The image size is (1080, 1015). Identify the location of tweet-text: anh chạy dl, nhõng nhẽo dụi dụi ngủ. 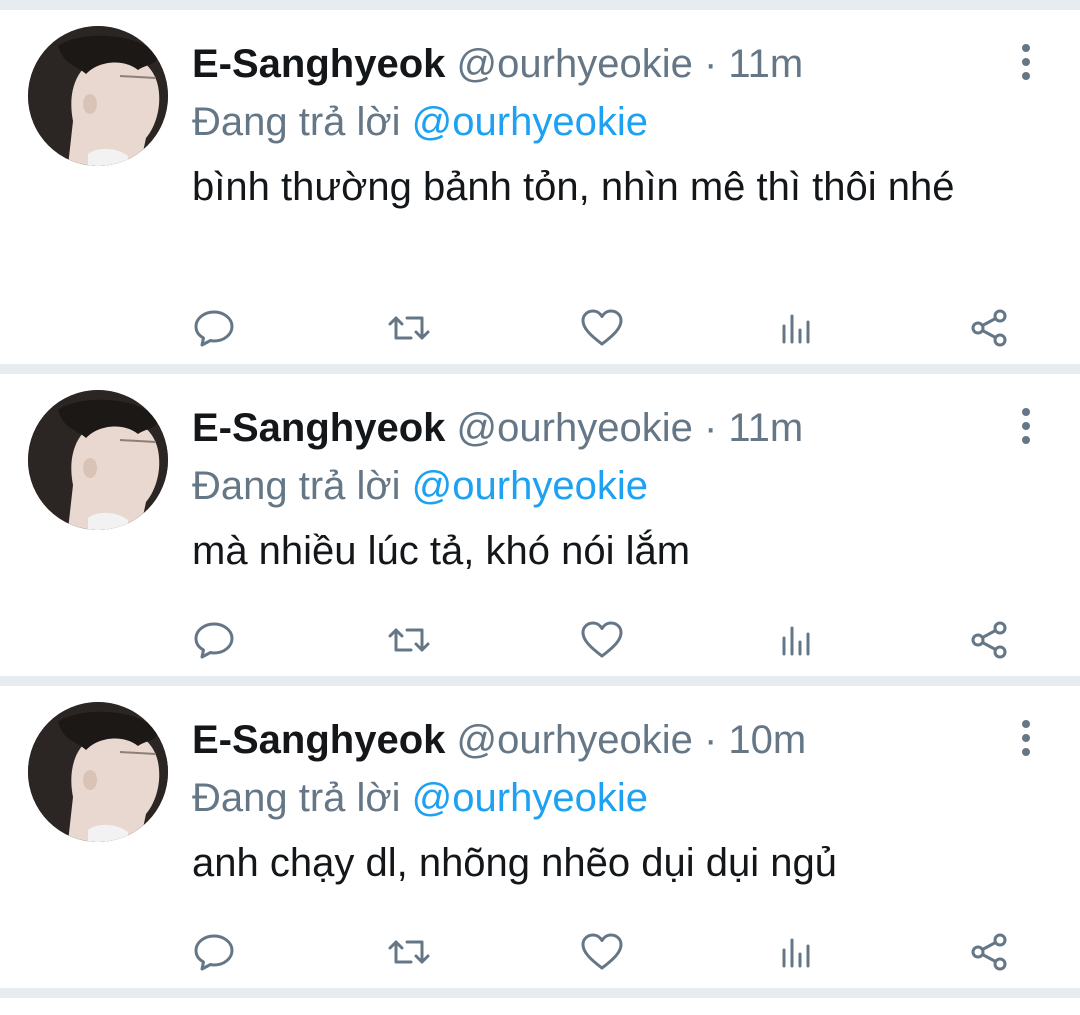
(514, 863).